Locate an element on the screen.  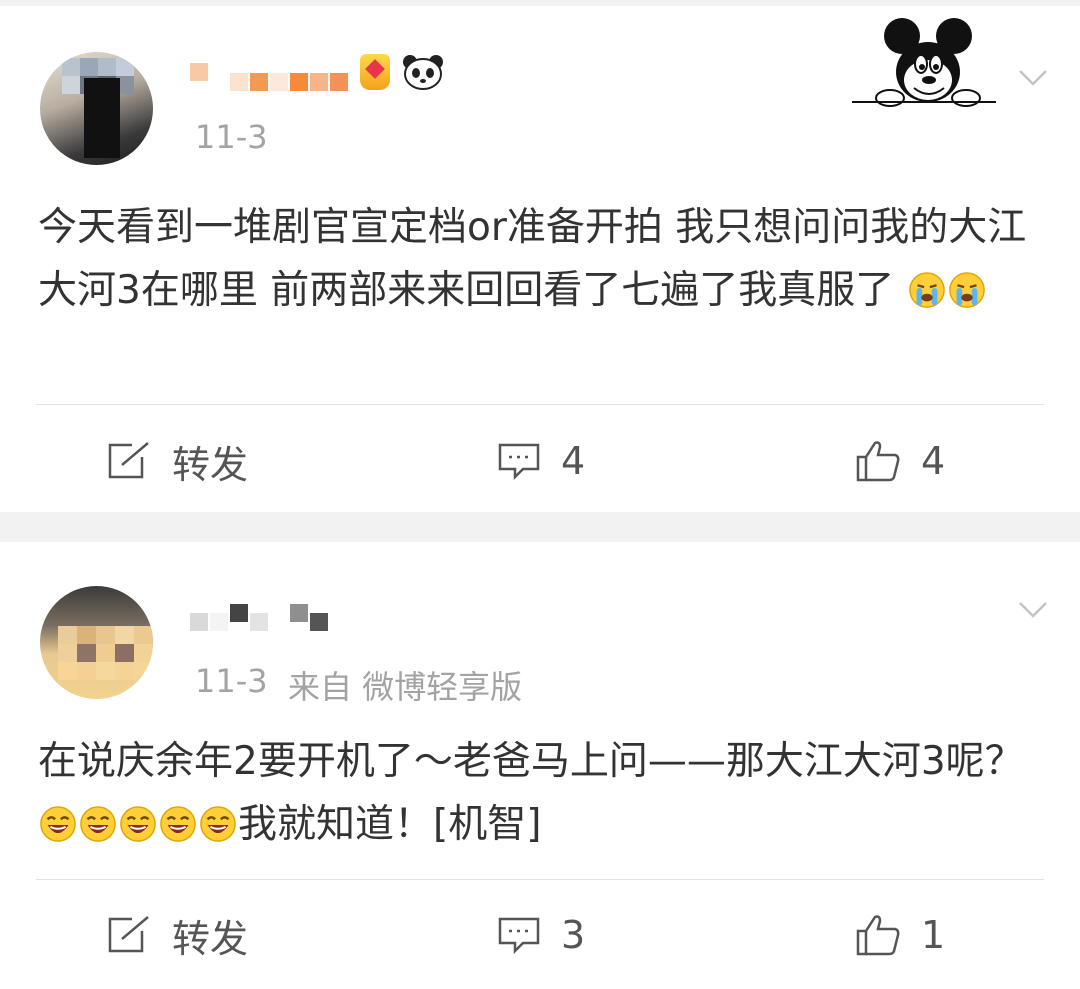
like-count: 1 is located at coordinates (933, 935).